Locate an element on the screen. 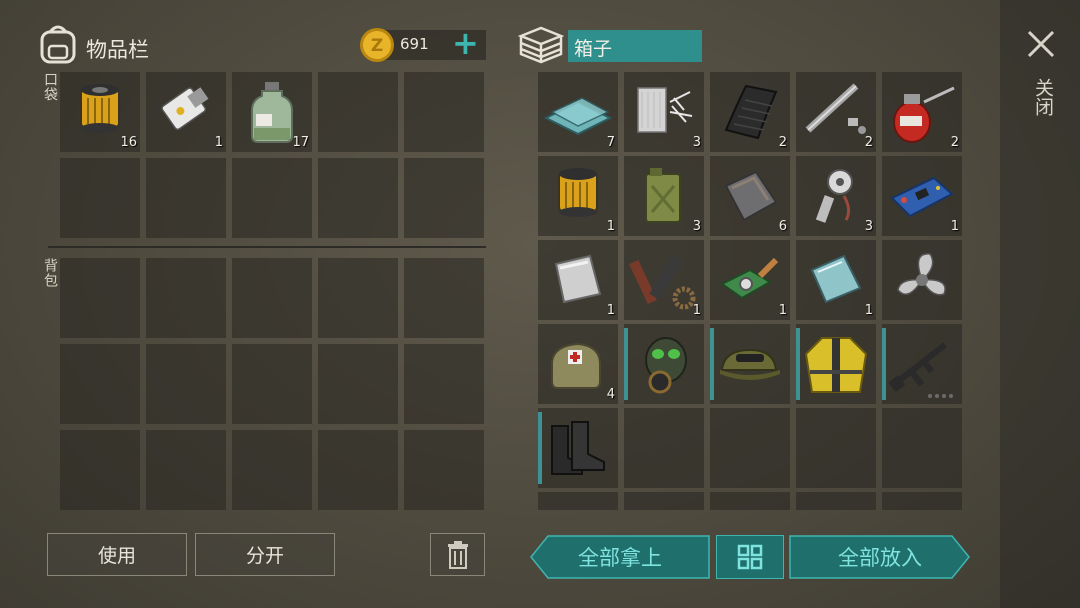 The image size is (1080, 608). coin-amount: 691 is located at coordinates (414, 44).